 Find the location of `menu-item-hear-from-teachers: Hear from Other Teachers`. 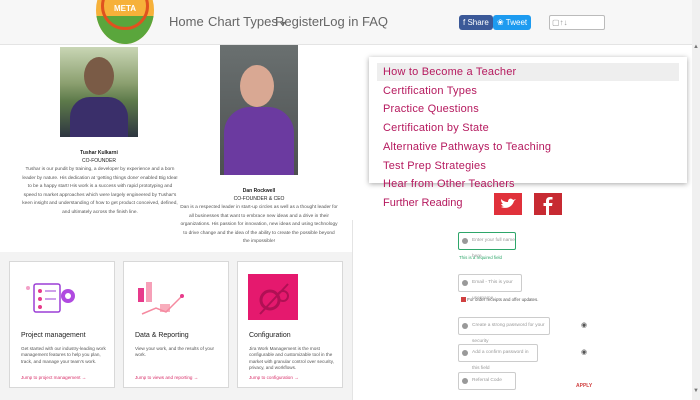

menu-item-hear-from-teachers: Hear from Other Teachers is located at coordinates (449, 184).